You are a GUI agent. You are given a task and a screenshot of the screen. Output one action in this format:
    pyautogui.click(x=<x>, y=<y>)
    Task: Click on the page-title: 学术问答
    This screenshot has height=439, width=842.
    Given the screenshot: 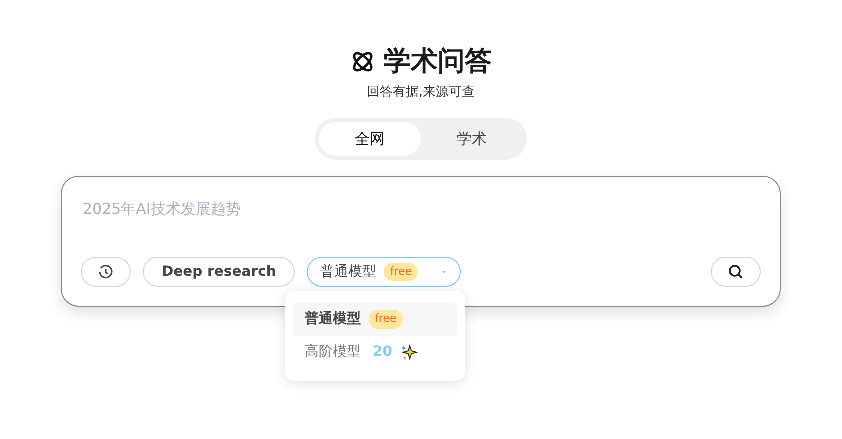 What is the action you would take?
    pyautogui.click(x=438, y=62)
    